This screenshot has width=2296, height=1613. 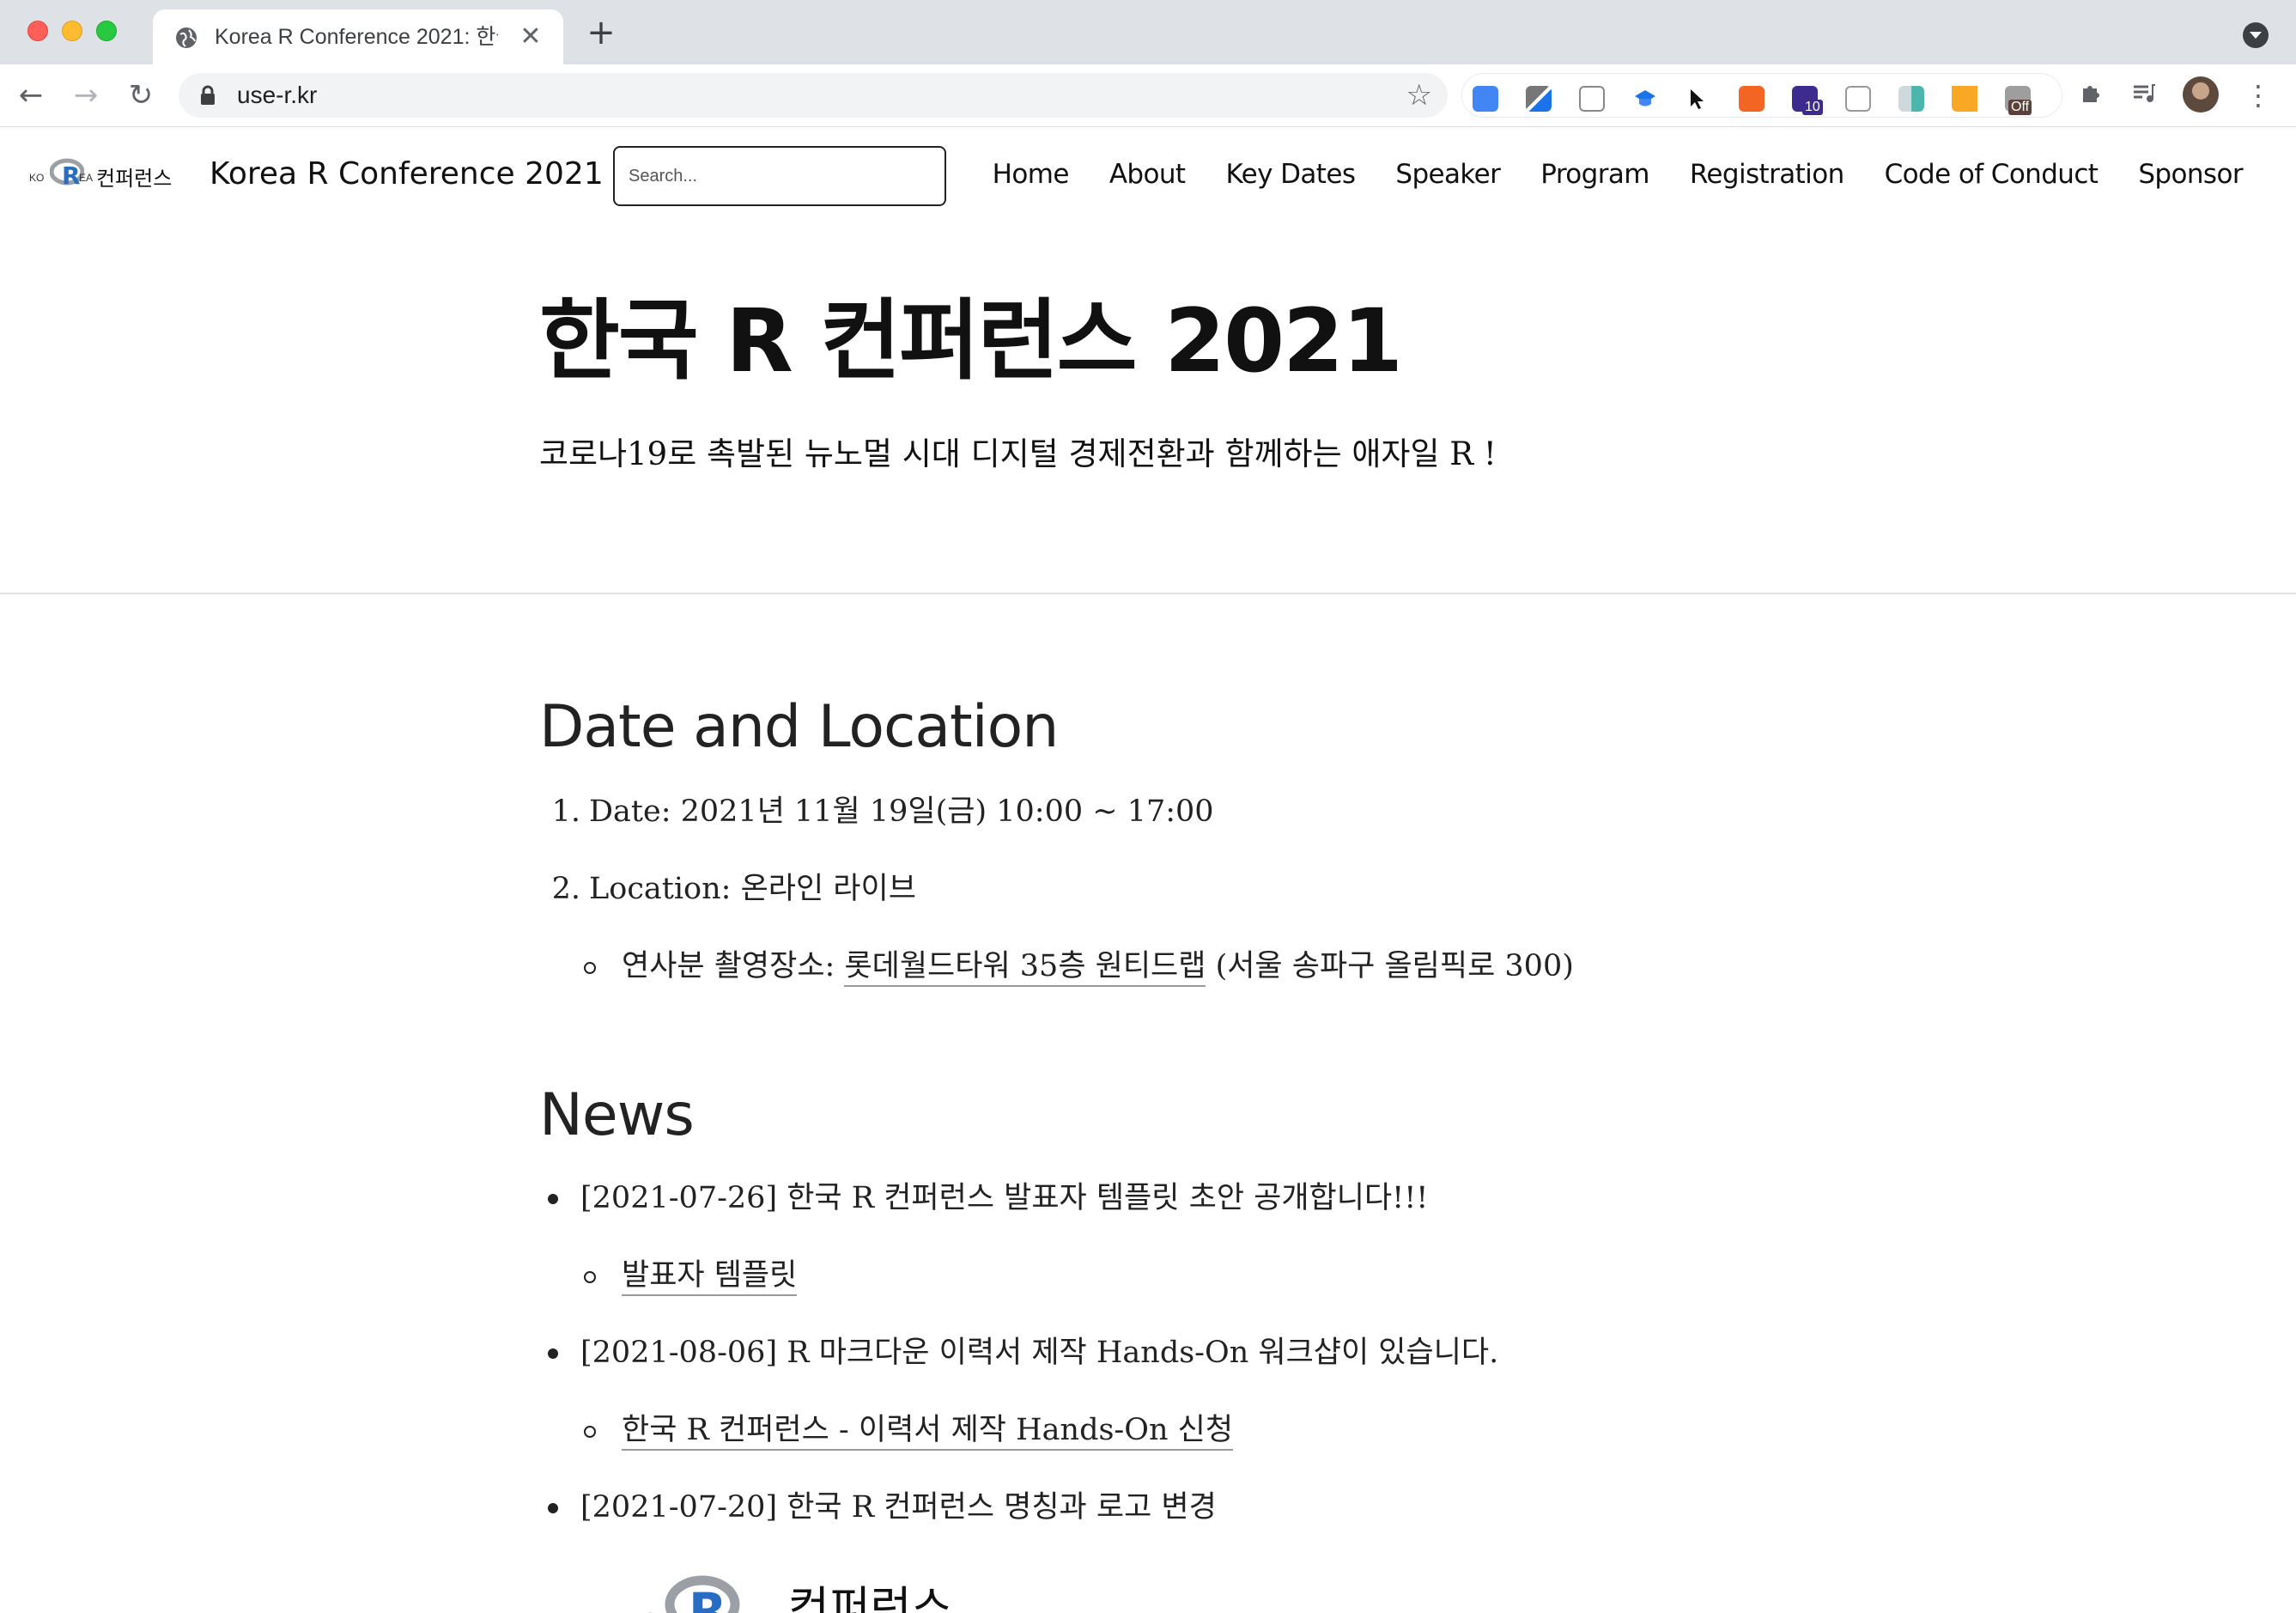 What do you see at coordinates (971, 341) in the screenshot?
I see `page-title: 한국 R 컨퍼런스 2021` at bounding box center [971, 341].